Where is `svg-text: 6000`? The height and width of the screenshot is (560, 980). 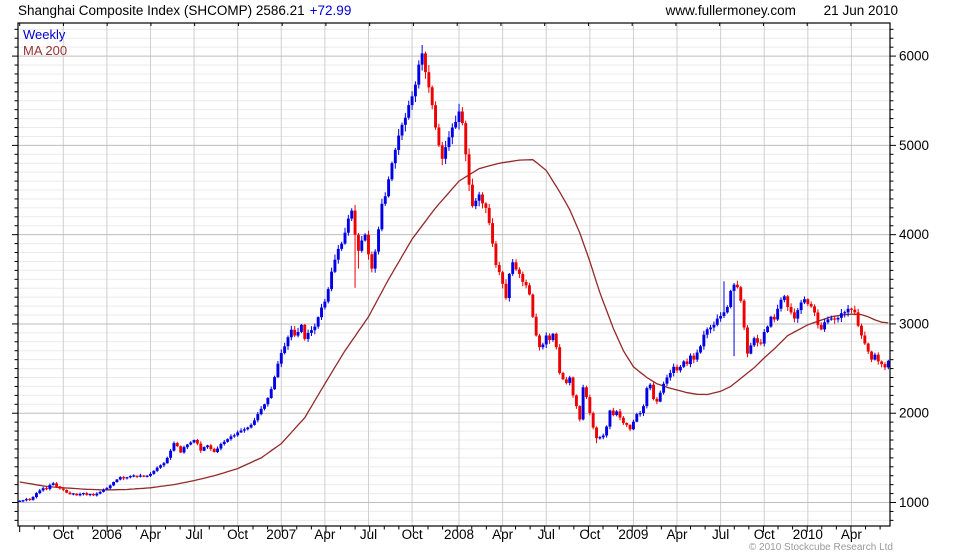 svg-text: 6000 is located at coordinates (914, 56).